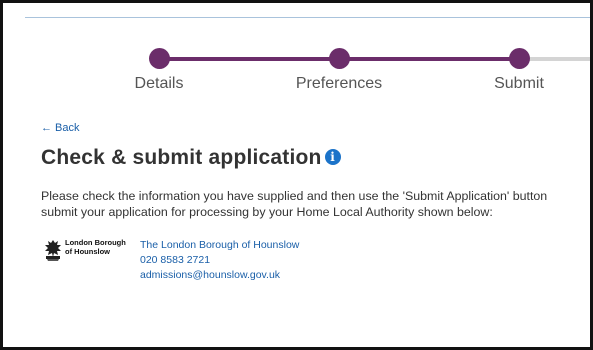  I want to click on logo-line-2: of Hounslow, so click(87, 251).